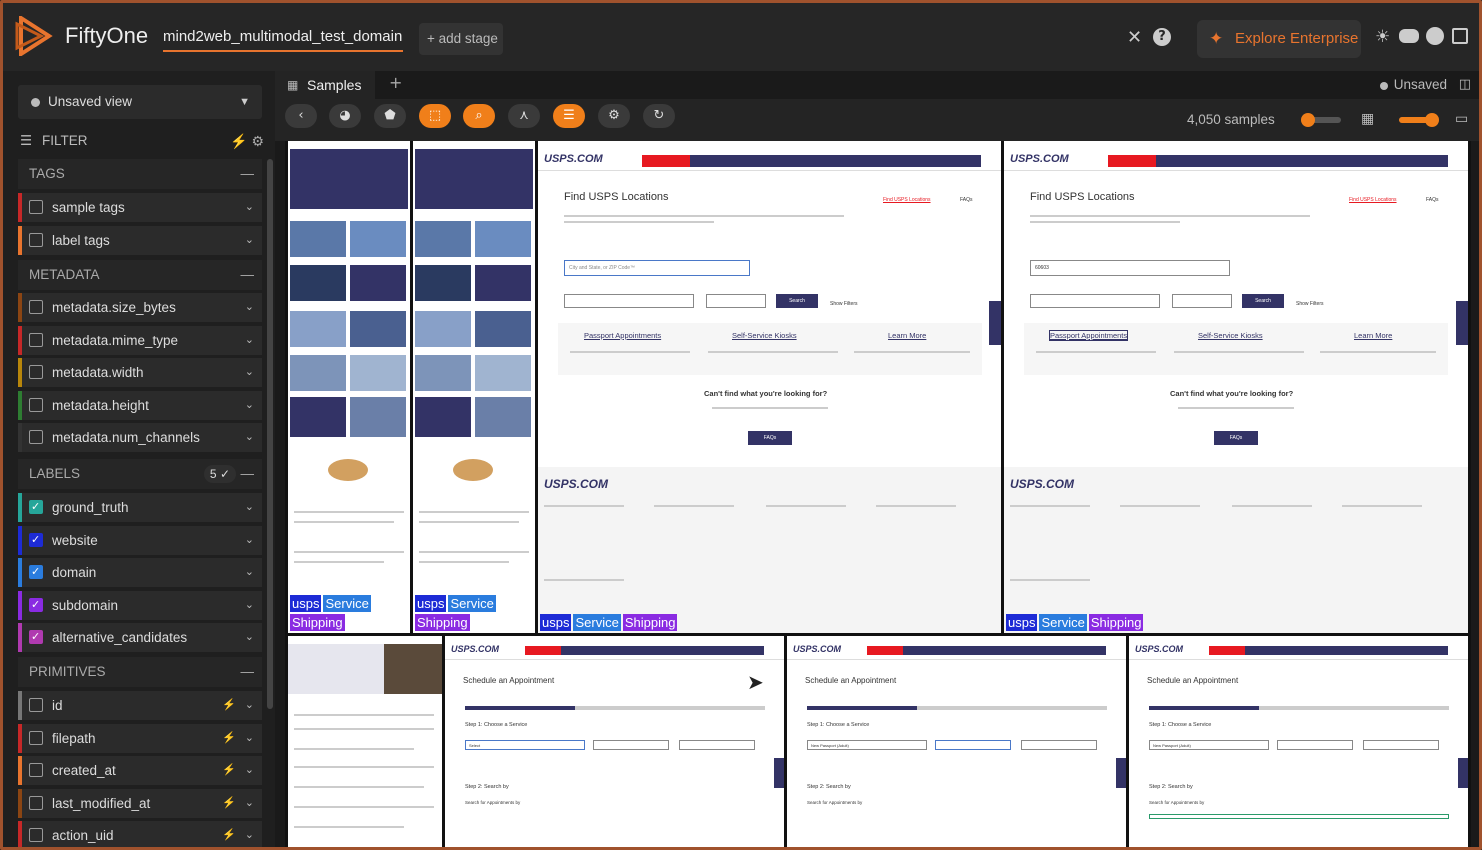 The height and width of the screenshot is (850, 1482). What do you see at coordinates (1461, 119) in the screenshot?
I see `fullscreen-icon: ▭` at bounding box center [1461, 119].